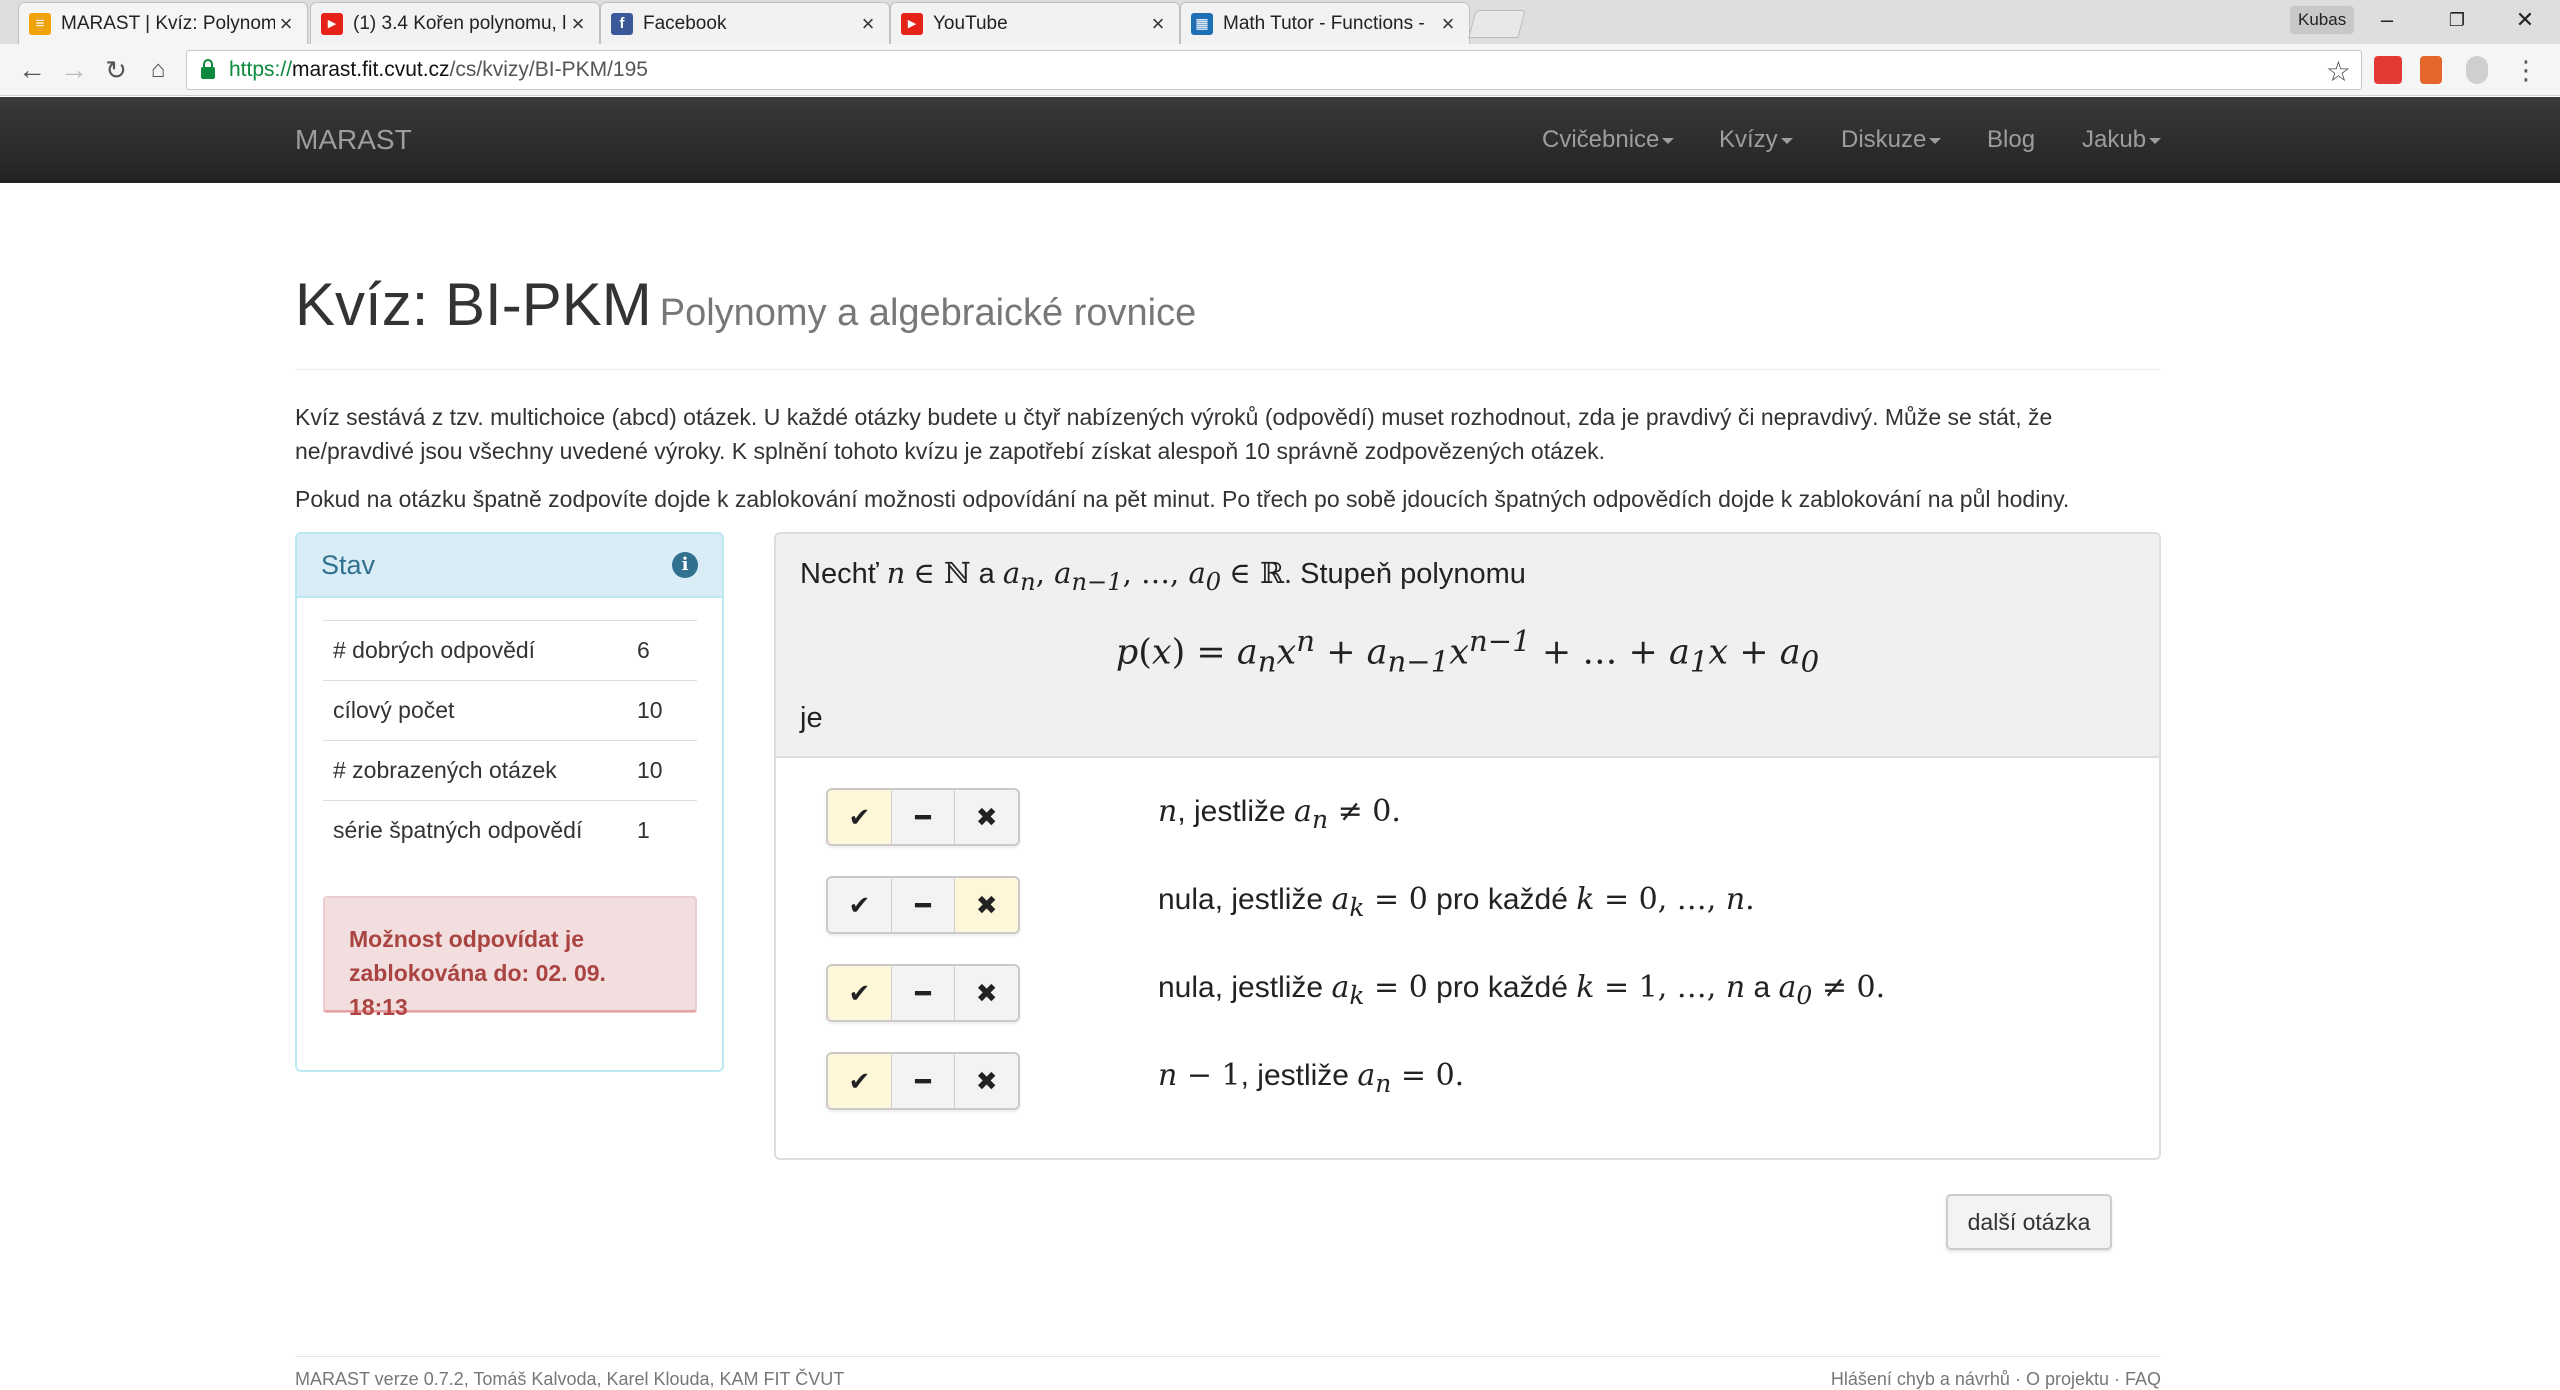 This screenshot has width=2560, height=1390. Describe the element at coordinates (2526, 70) in the screenshot. I see `menu-dots-icon: ⋮` at that location.